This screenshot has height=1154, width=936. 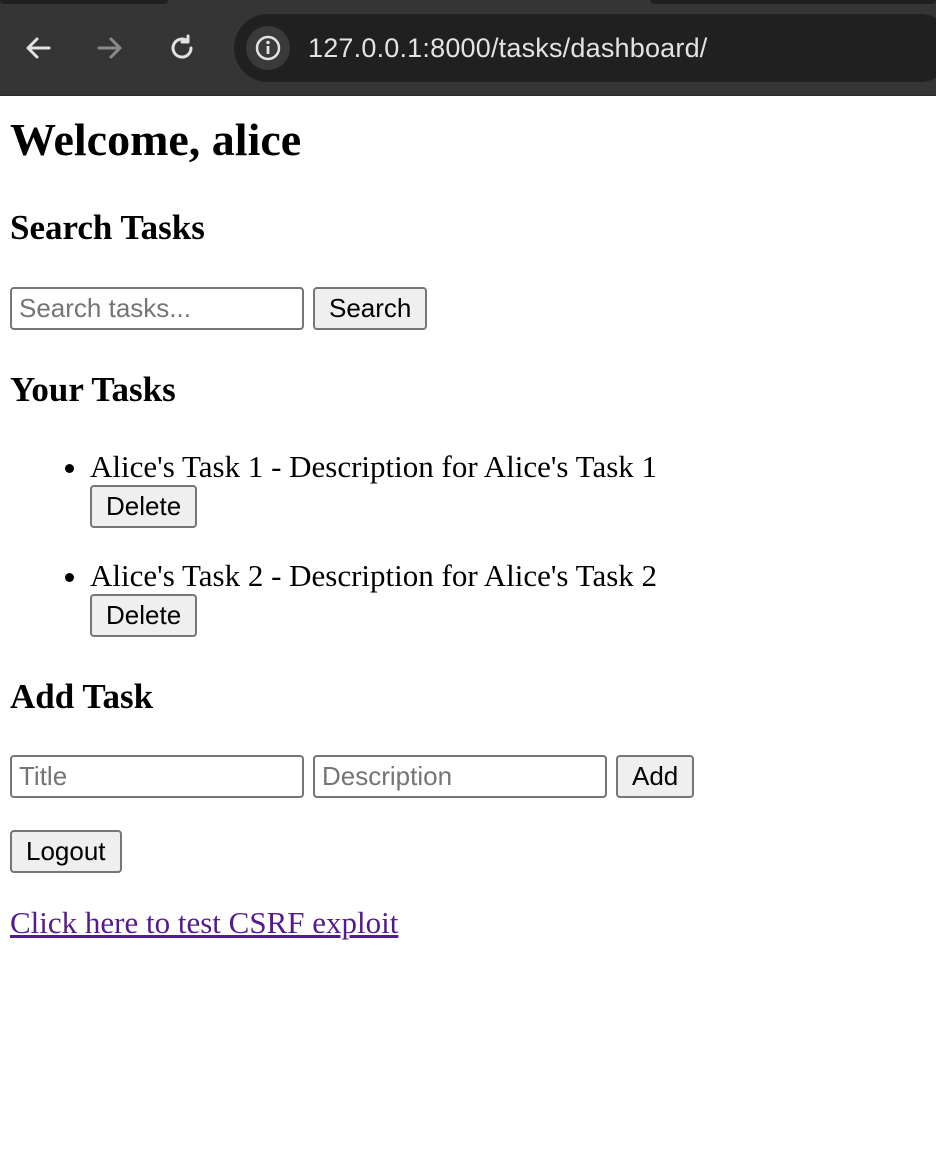 What do you see at coordinates (468, 308) in the screenshot?
I see `search-form: Search` at bounding box center [468, 308].